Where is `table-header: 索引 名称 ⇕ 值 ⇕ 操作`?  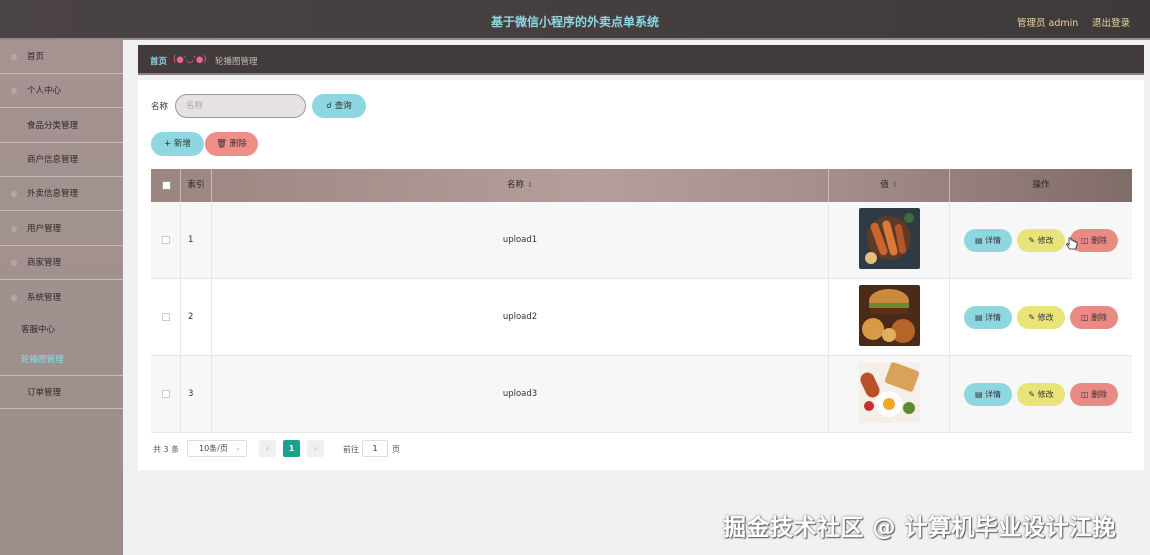
table-header: 索引 名称 ⇕ 值 ⇕ 操作 is located at coordinates (641, 185).